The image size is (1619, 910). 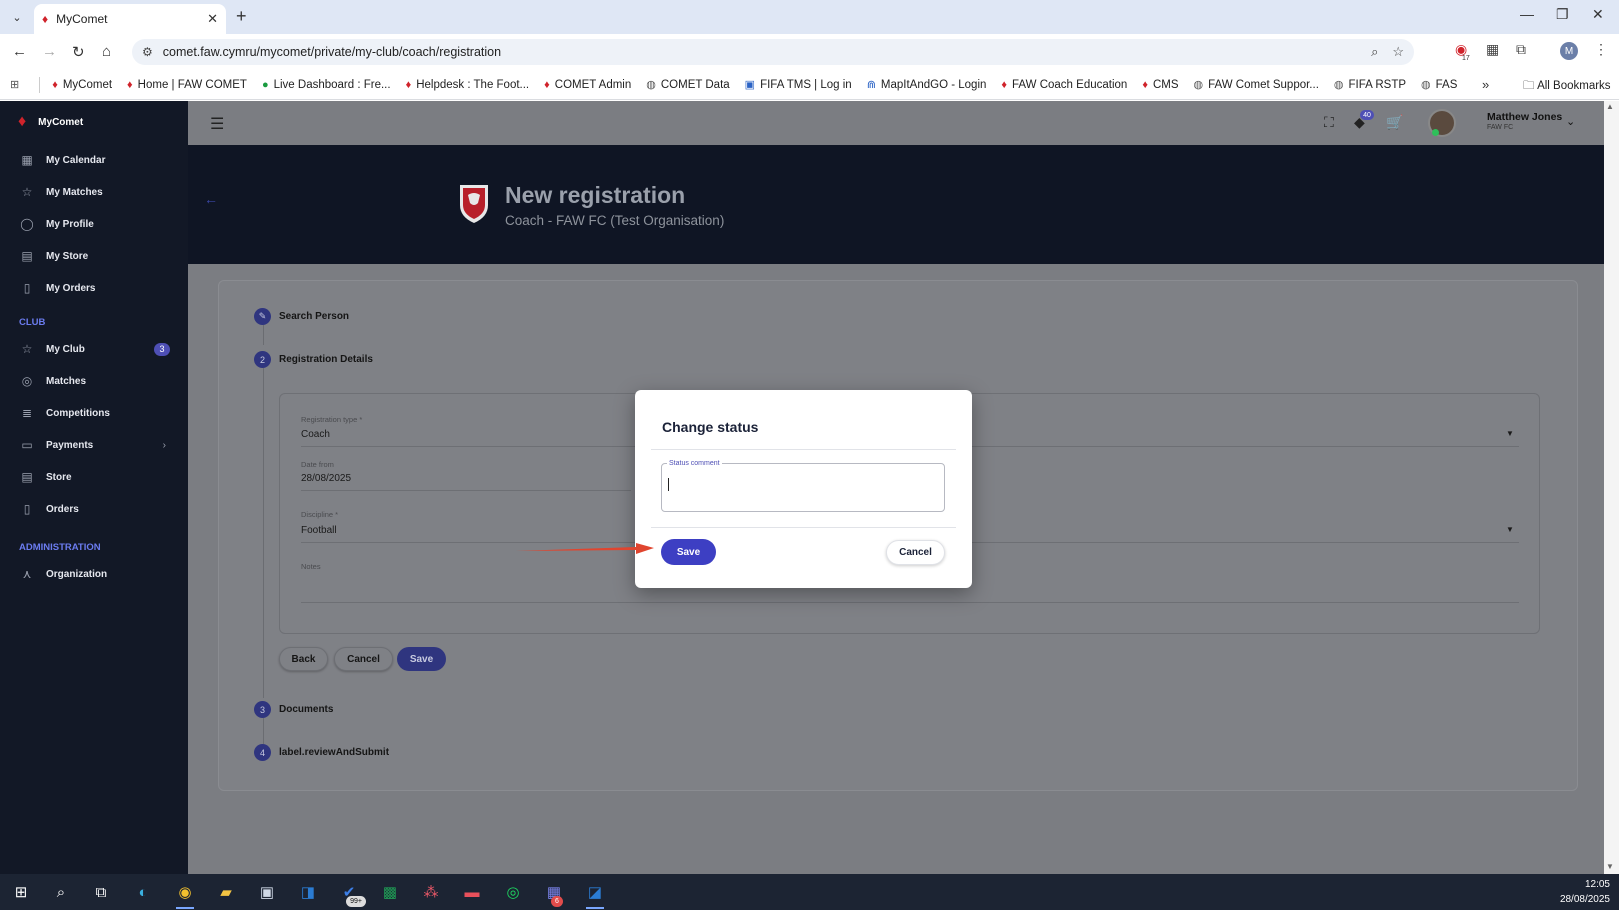 What do you see at coordinates (319, 530) in the screenshot?
I see `discipline-select: Football` at bounding box center [319, 530].